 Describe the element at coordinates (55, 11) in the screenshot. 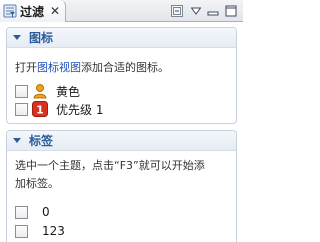

I see `close-icon: ✕` at that location.